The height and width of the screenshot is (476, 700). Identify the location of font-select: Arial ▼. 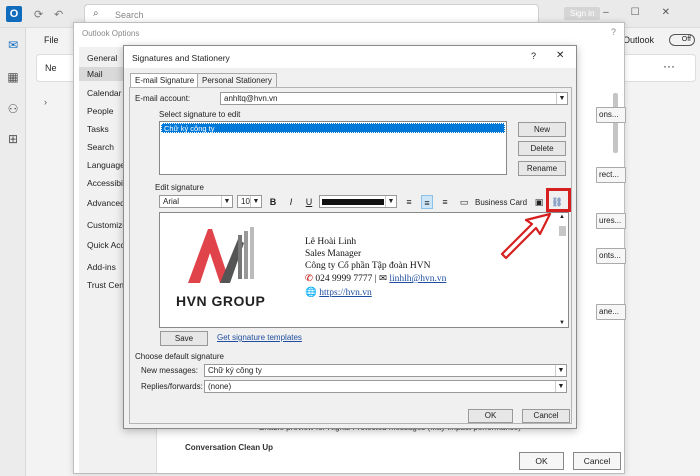
(196, 201).